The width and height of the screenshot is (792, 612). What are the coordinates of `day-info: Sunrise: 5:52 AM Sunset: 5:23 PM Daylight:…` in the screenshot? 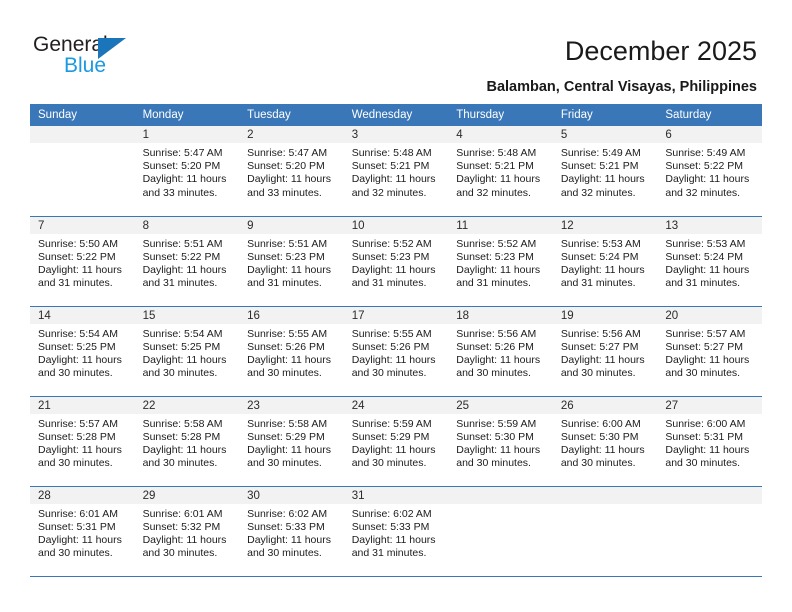 It's located at (500, 262).